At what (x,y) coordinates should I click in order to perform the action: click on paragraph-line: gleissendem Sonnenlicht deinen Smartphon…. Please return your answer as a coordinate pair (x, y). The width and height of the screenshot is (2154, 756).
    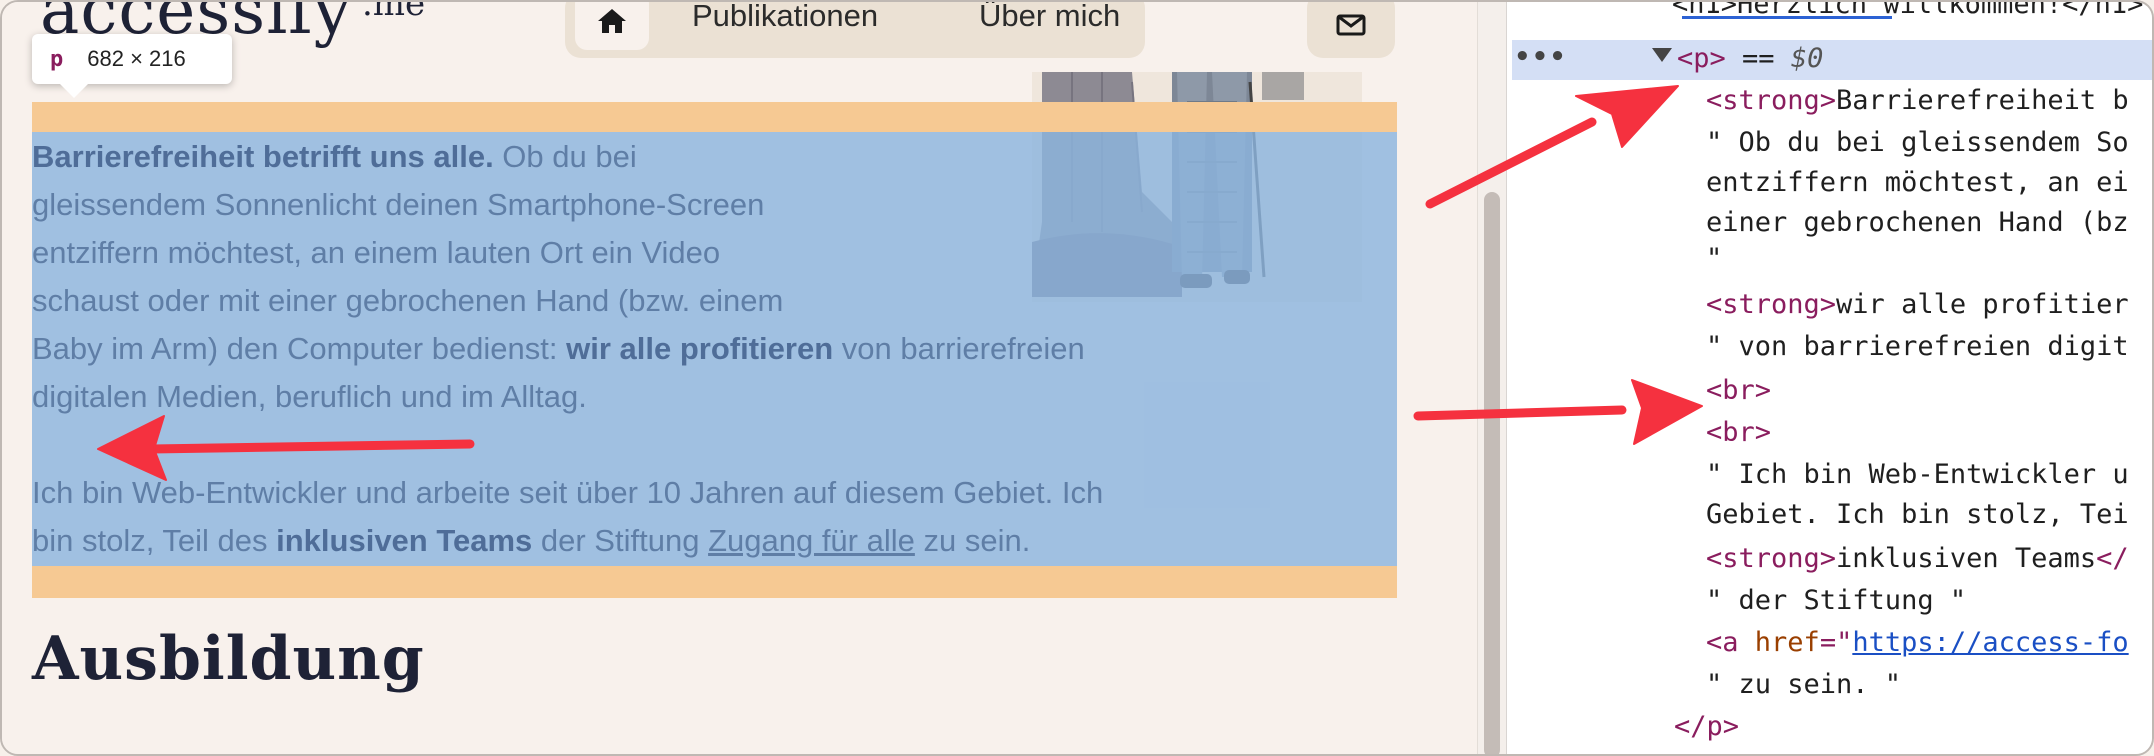
    Looking at the image, I should click on (398, 204).